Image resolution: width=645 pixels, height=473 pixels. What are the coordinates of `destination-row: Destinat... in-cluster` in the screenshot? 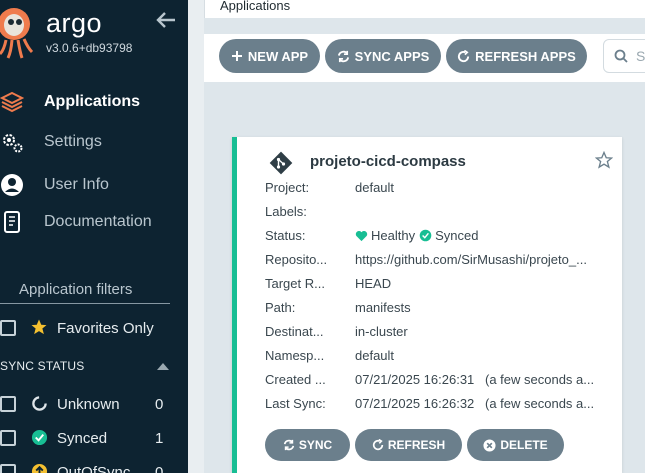 It's located at (440, 334).